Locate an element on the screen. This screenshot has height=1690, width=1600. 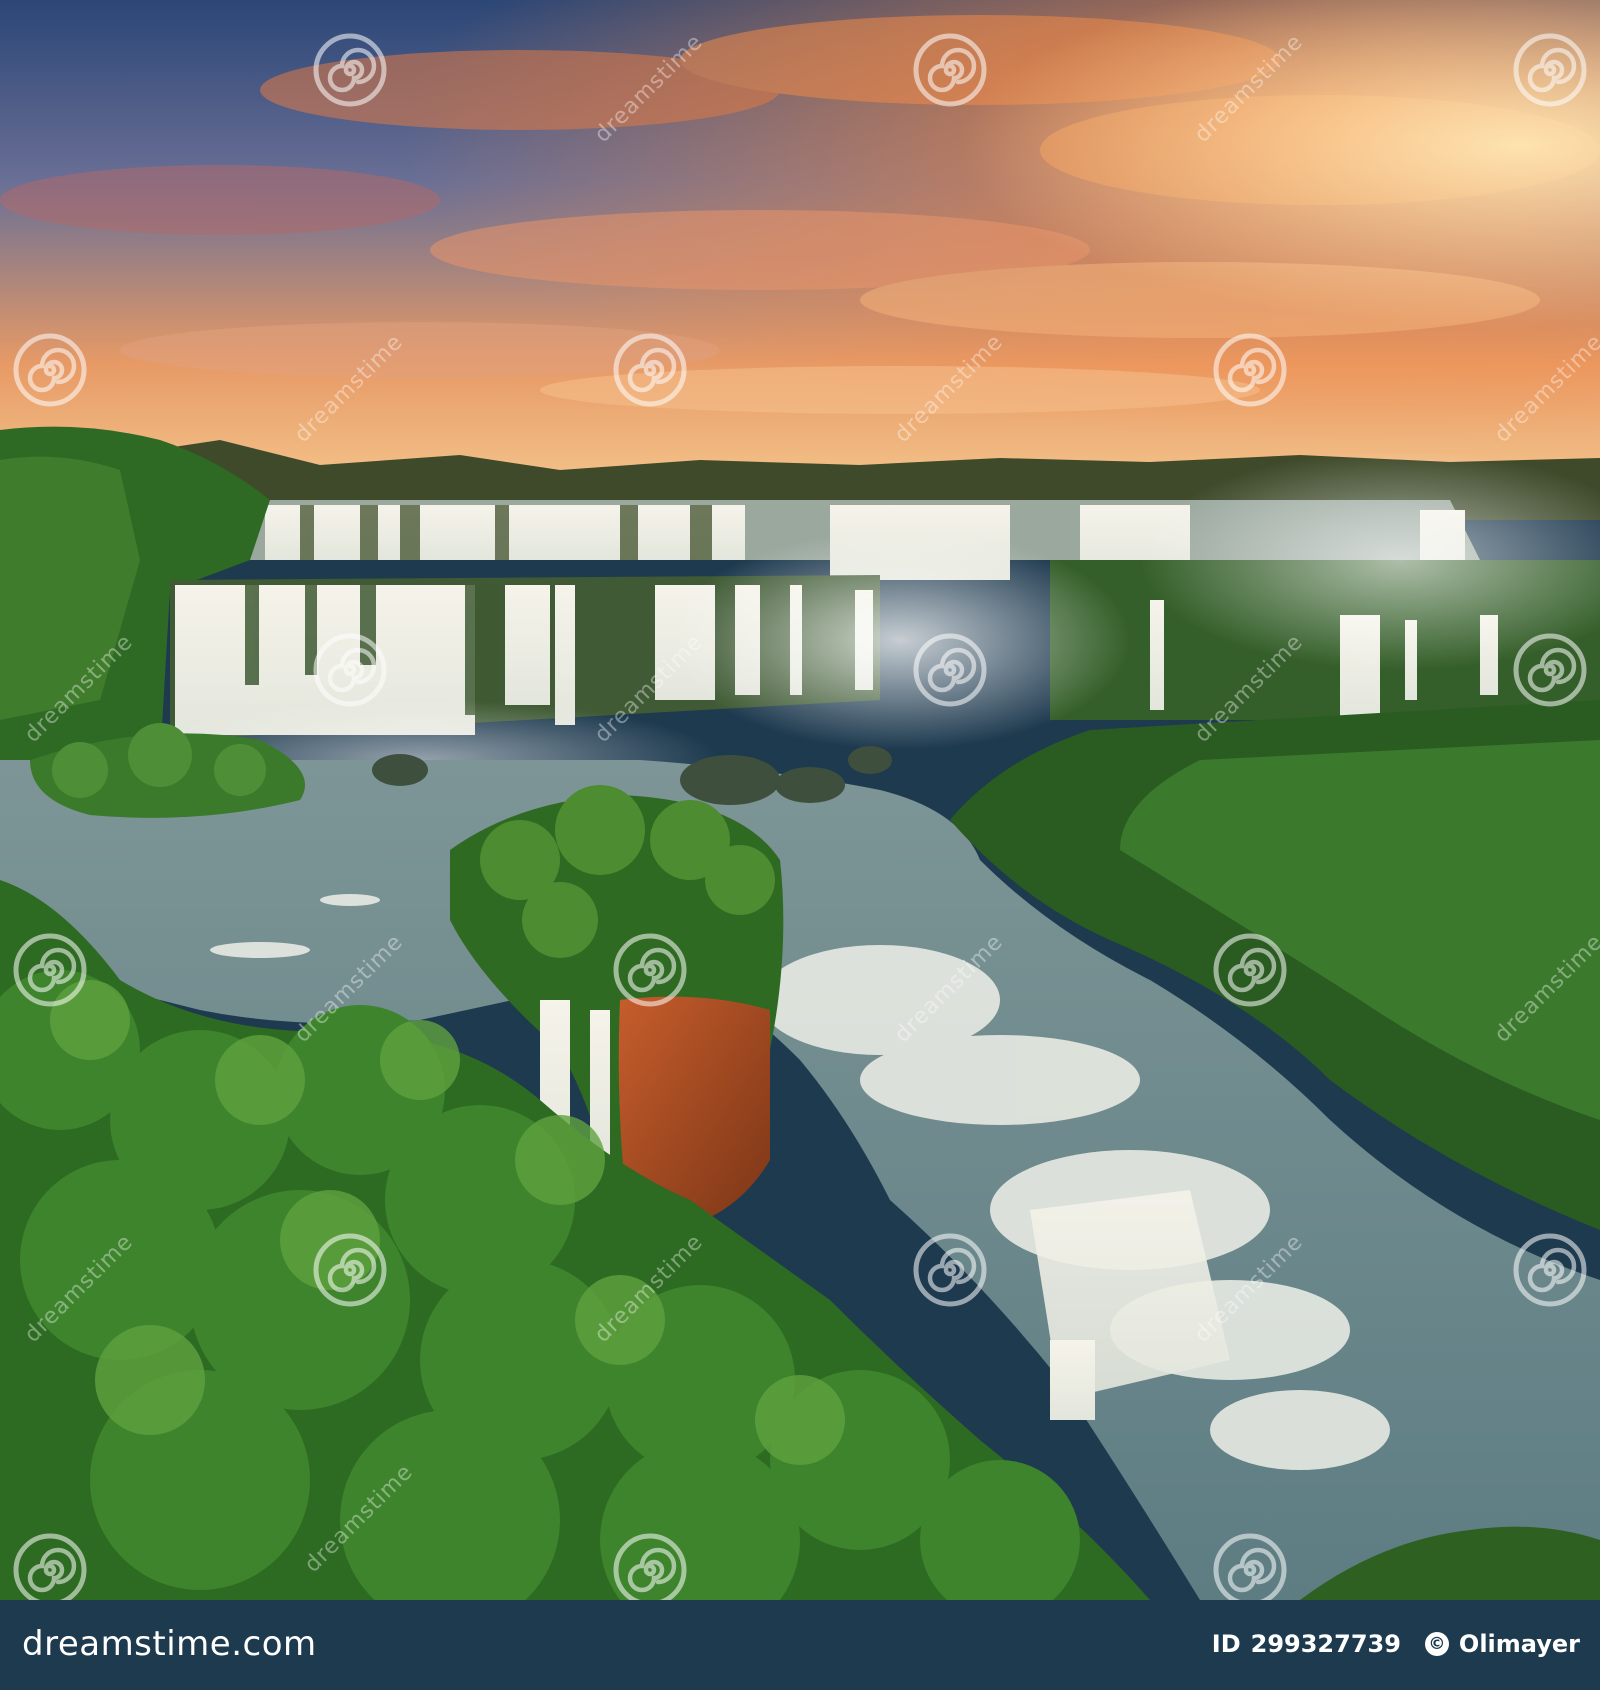
id-label: ID is located at coordinates (1226, 1644).